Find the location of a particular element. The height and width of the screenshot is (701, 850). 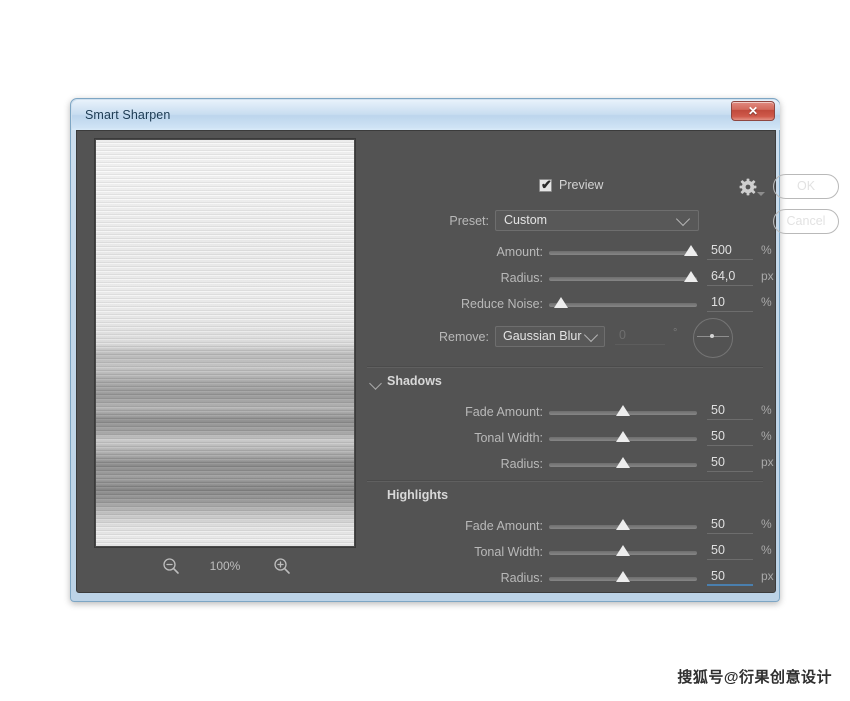

shadows-fade-amount-thumb is located at coordinates (623, 410).